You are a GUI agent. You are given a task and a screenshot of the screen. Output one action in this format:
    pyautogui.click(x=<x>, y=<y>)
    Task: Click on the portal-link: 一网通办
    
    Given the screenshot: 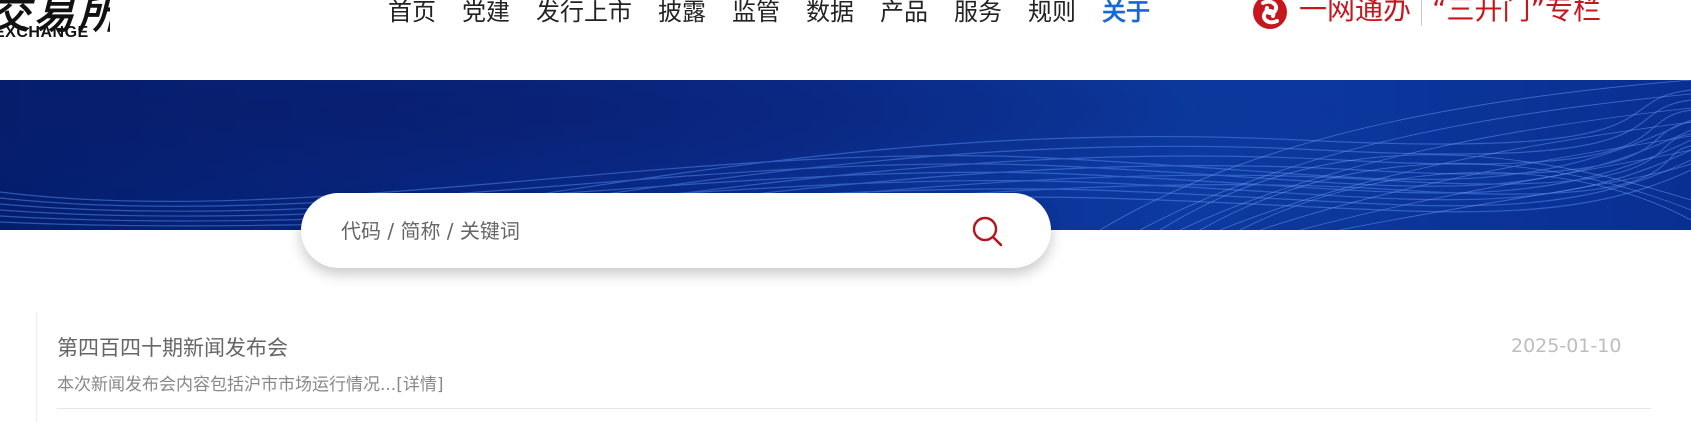 What is the action you would take?
    pyautogui.click(x=1355, y=14)
    